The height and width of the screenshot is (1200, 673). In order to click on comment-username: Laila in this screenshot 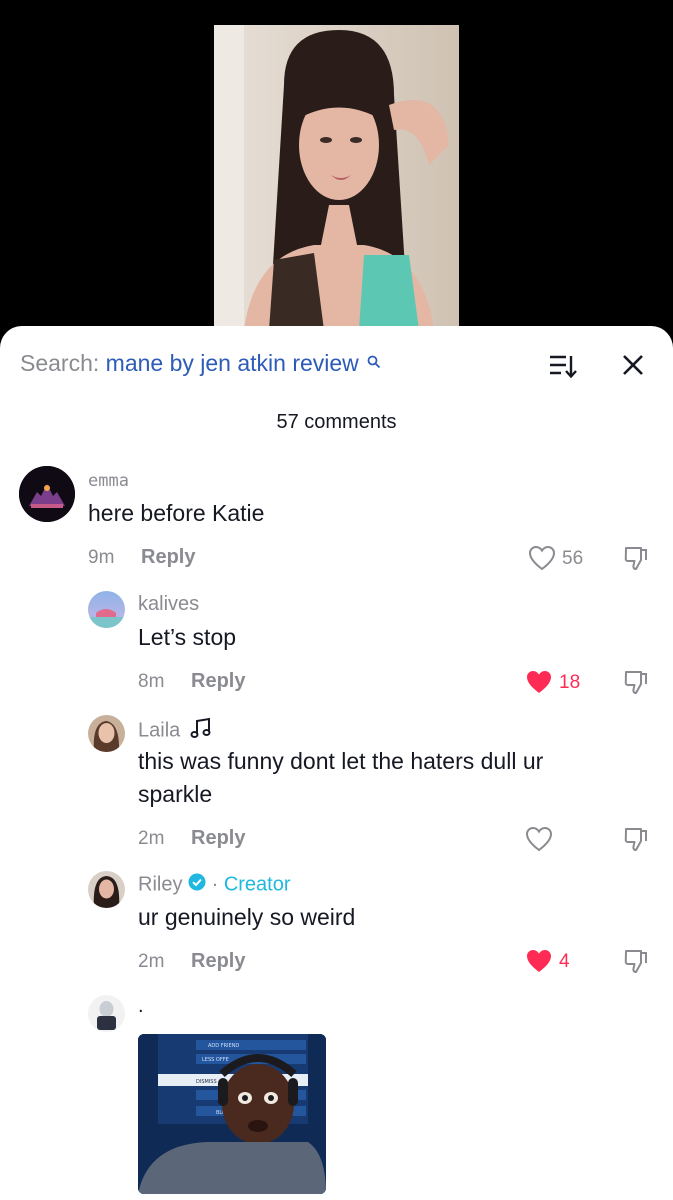, I will do `click(175, 731)`.